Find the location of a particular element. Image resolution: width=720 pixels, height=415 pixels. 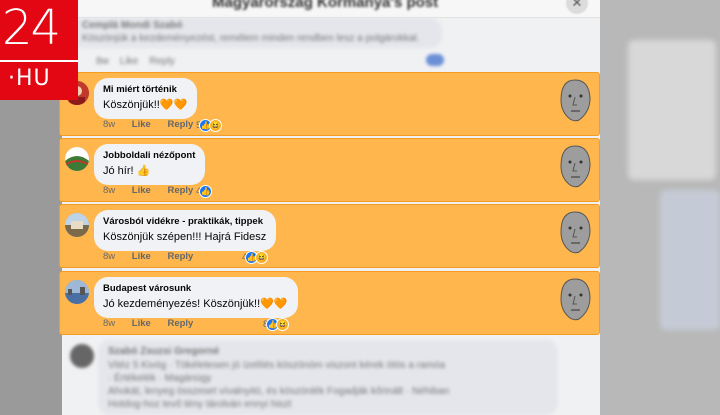

comment-text: Jó kezdeményezés! Köszönjük!!🧡🧡 is located at coordinates (195, 304).